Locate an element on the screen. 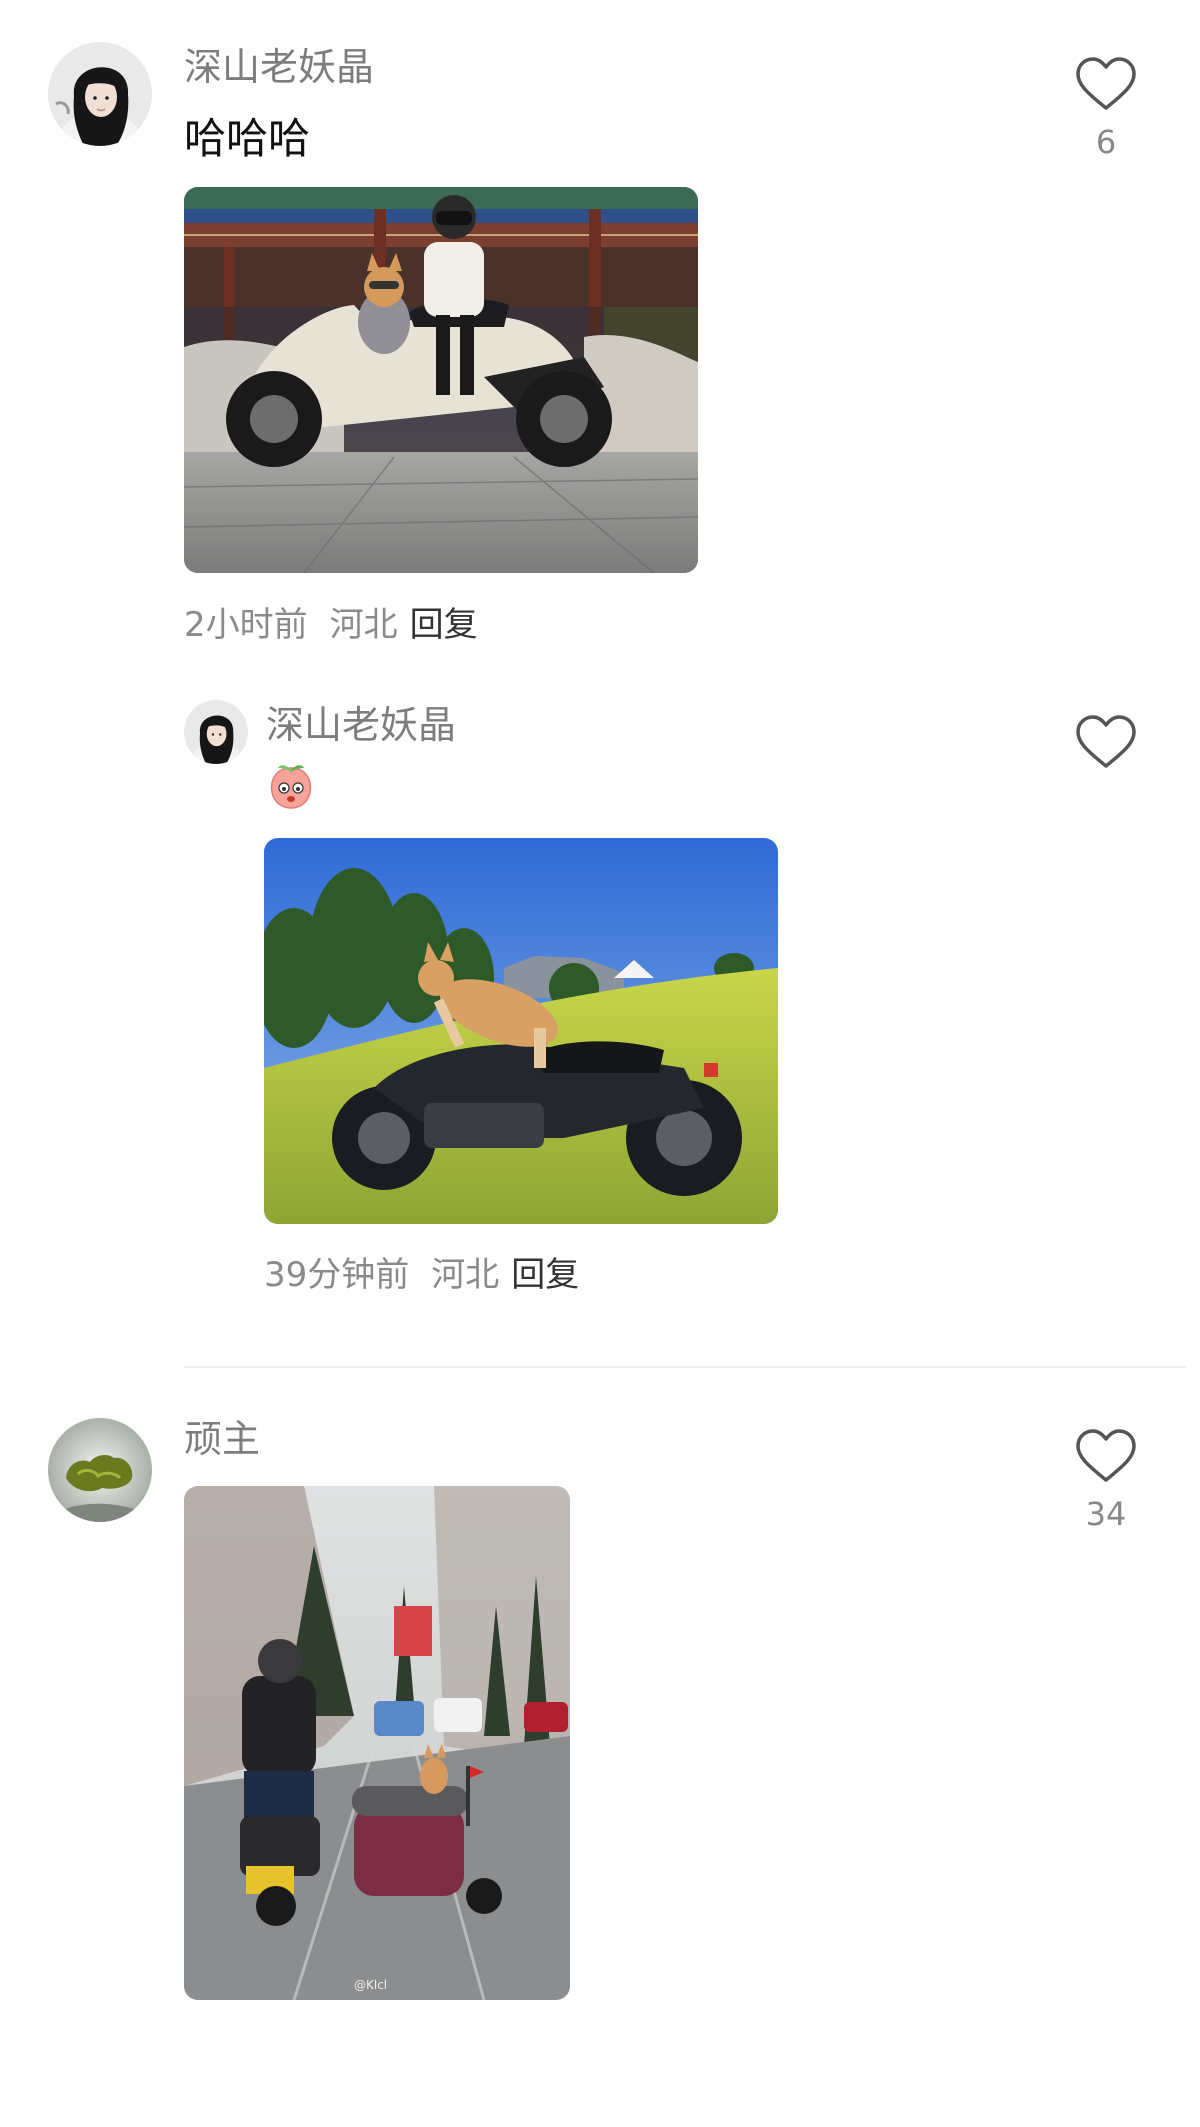 The width and height of the screenshot is (1200, 2127). like-button is located at coordinates (1106, 742).